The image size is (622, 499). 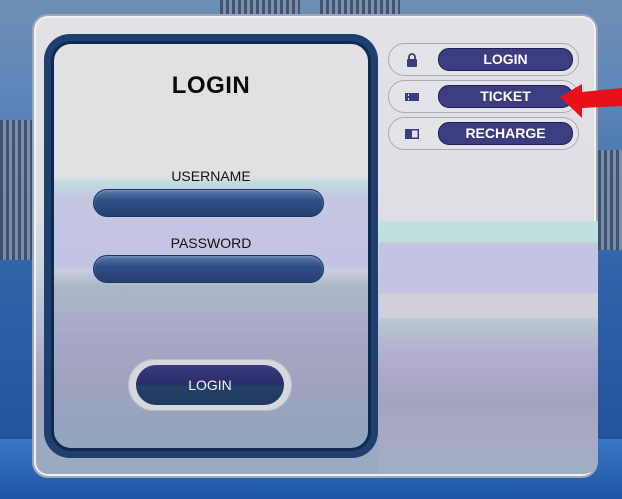 What do you see at coordinates (412, 97) in the screenshot?
I see `ticket-icon` at bounding box center [412, 97].